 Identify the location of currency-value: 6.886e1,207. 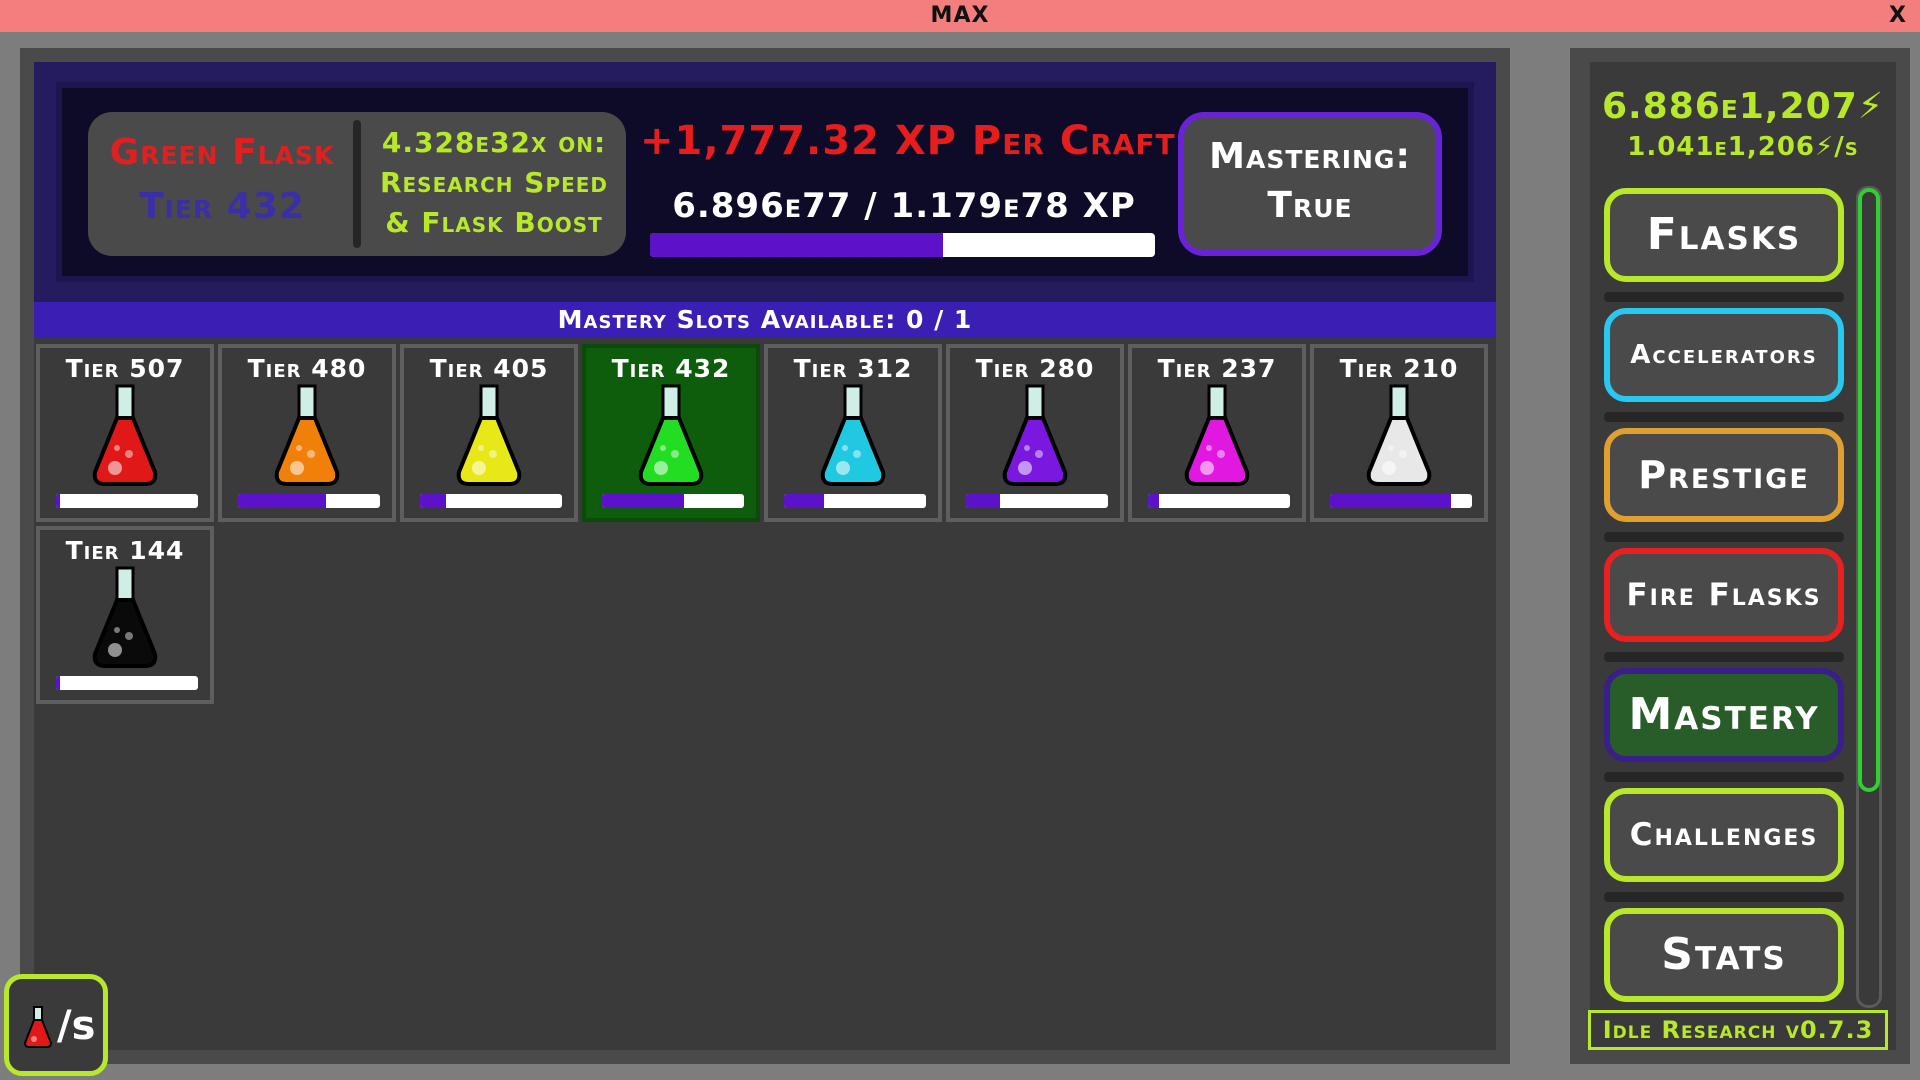
(1729, 106).